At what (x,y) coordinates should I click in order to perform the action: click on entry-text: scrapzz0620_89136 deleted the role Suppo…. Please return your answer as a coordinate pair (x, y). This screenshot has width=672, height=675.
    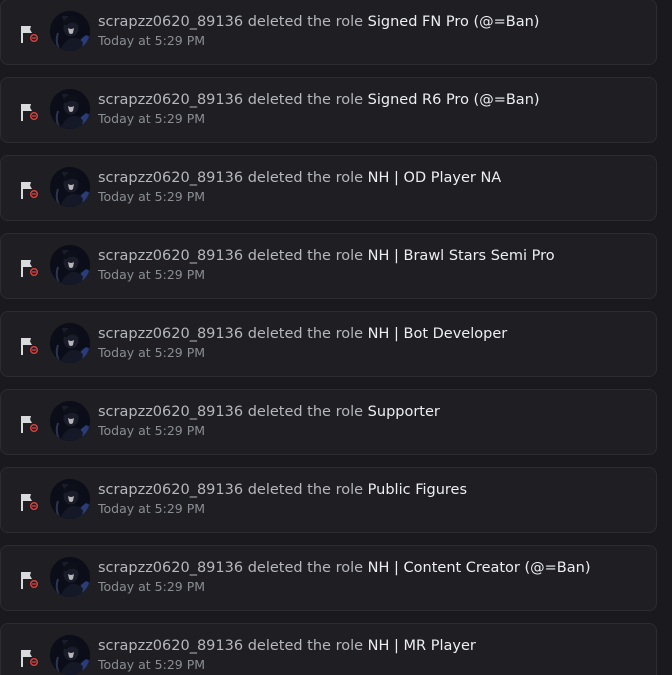
    Looking at the image, I should click on (269, 412).